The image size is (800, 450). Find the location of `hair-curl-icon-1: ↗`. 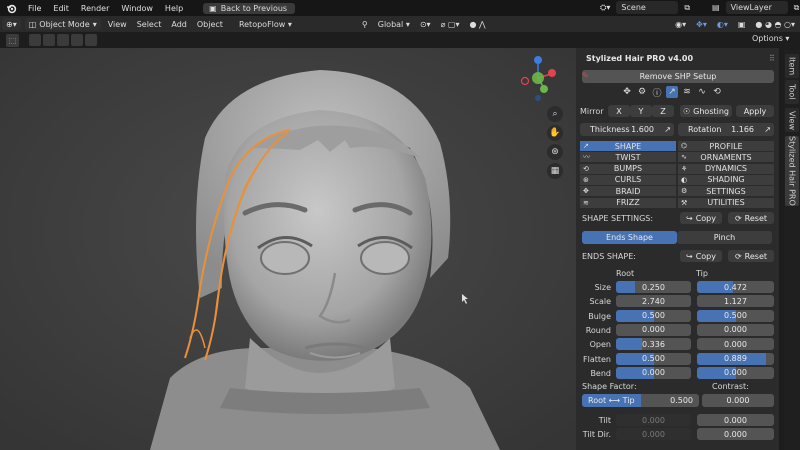

hair-curl-icon-1: ↗ is located at coordinates (672, 92).